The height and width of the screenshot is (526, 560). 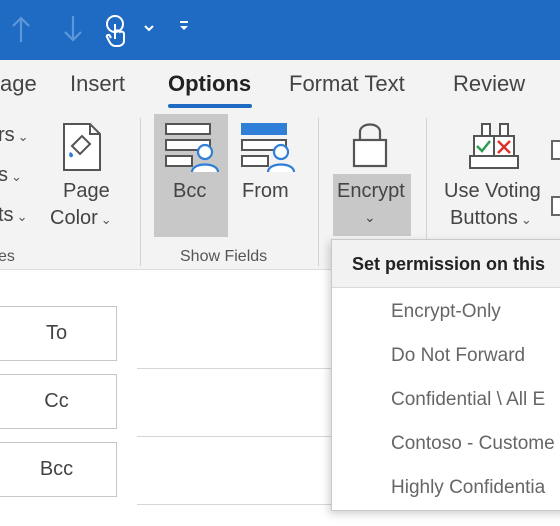 I want to click on themes-fonts-label: s, so click(x=4, y=175).